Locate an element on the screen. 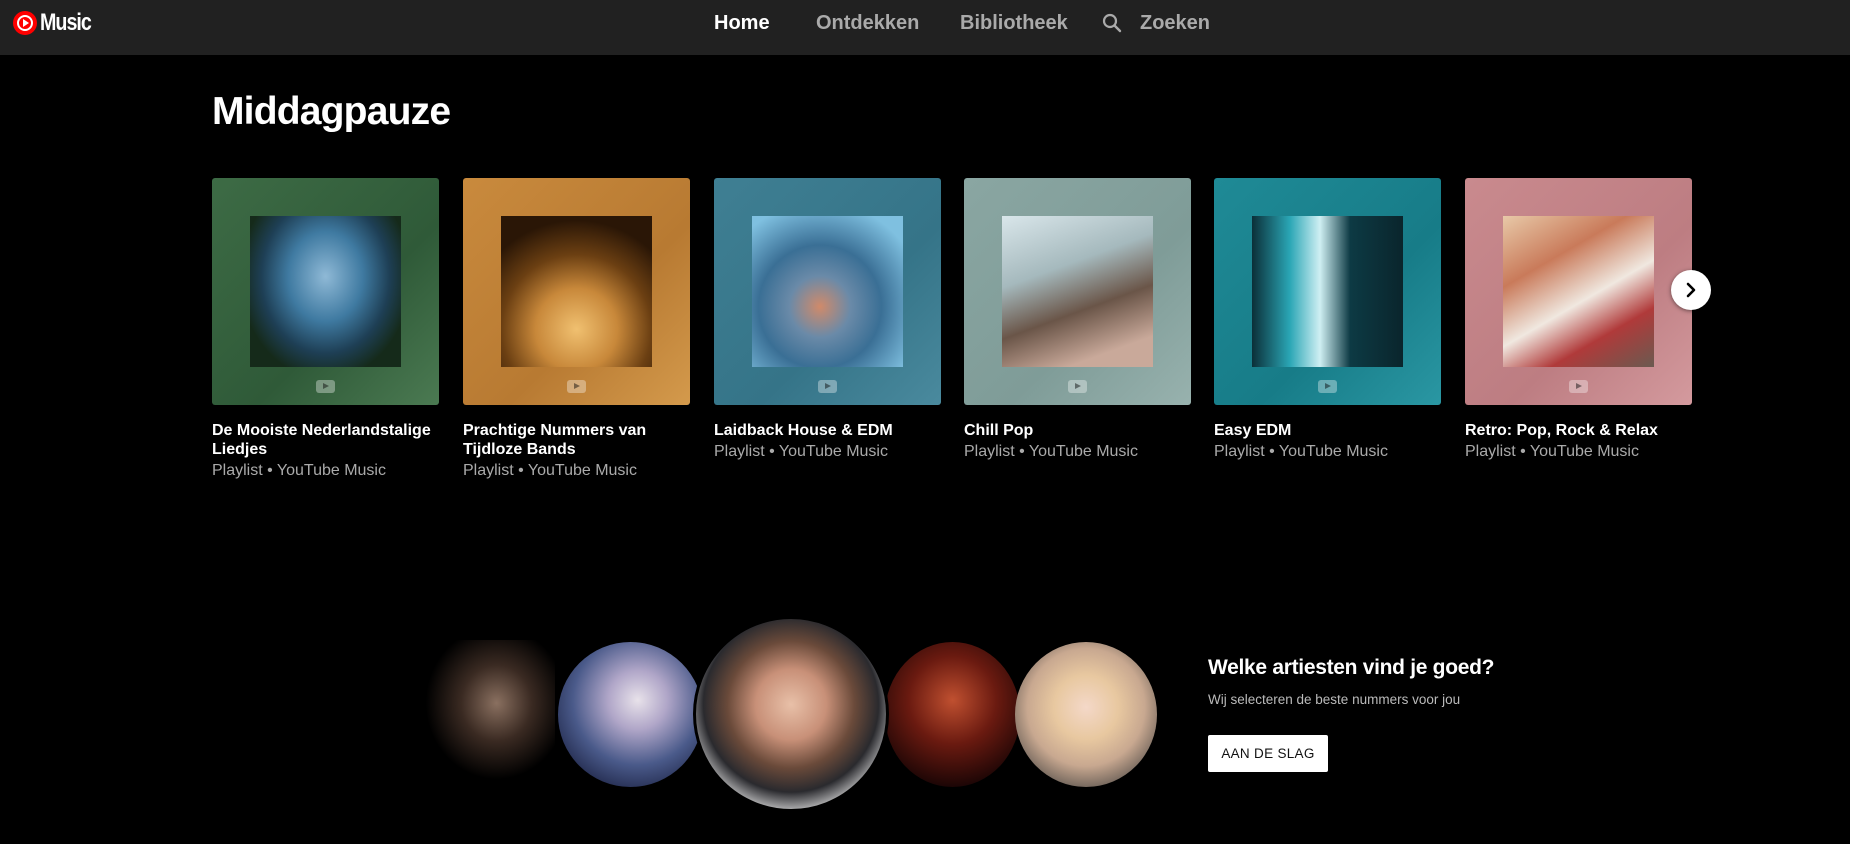 This screenshot has width=1850, height=844. nav-home: Home is located at coordinates (742, 23).